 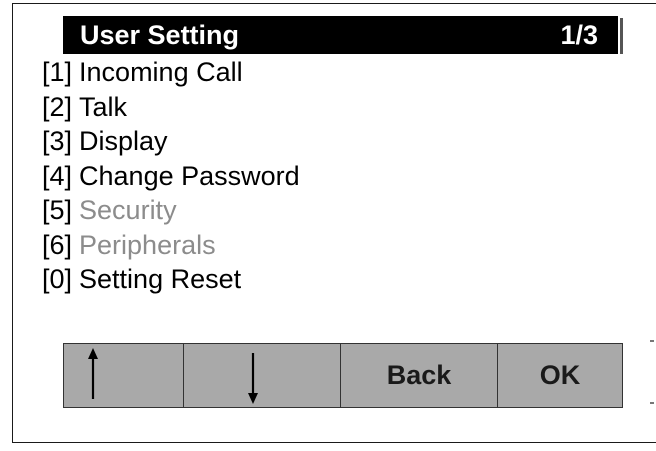 What do you see at coordinates (340, 35) in the screenshot?
I see `title-bar: User Setting 1/3` at bounding box center [340, 35].